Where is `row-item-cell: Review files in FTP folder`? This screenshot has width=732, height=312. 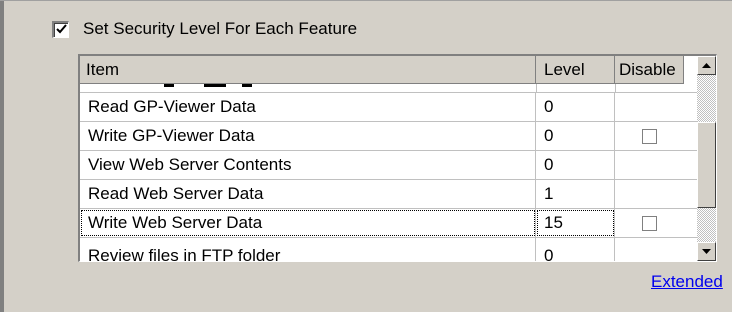 row-item-cell: Review files in FTP folder is located at coordinates (308, 249).